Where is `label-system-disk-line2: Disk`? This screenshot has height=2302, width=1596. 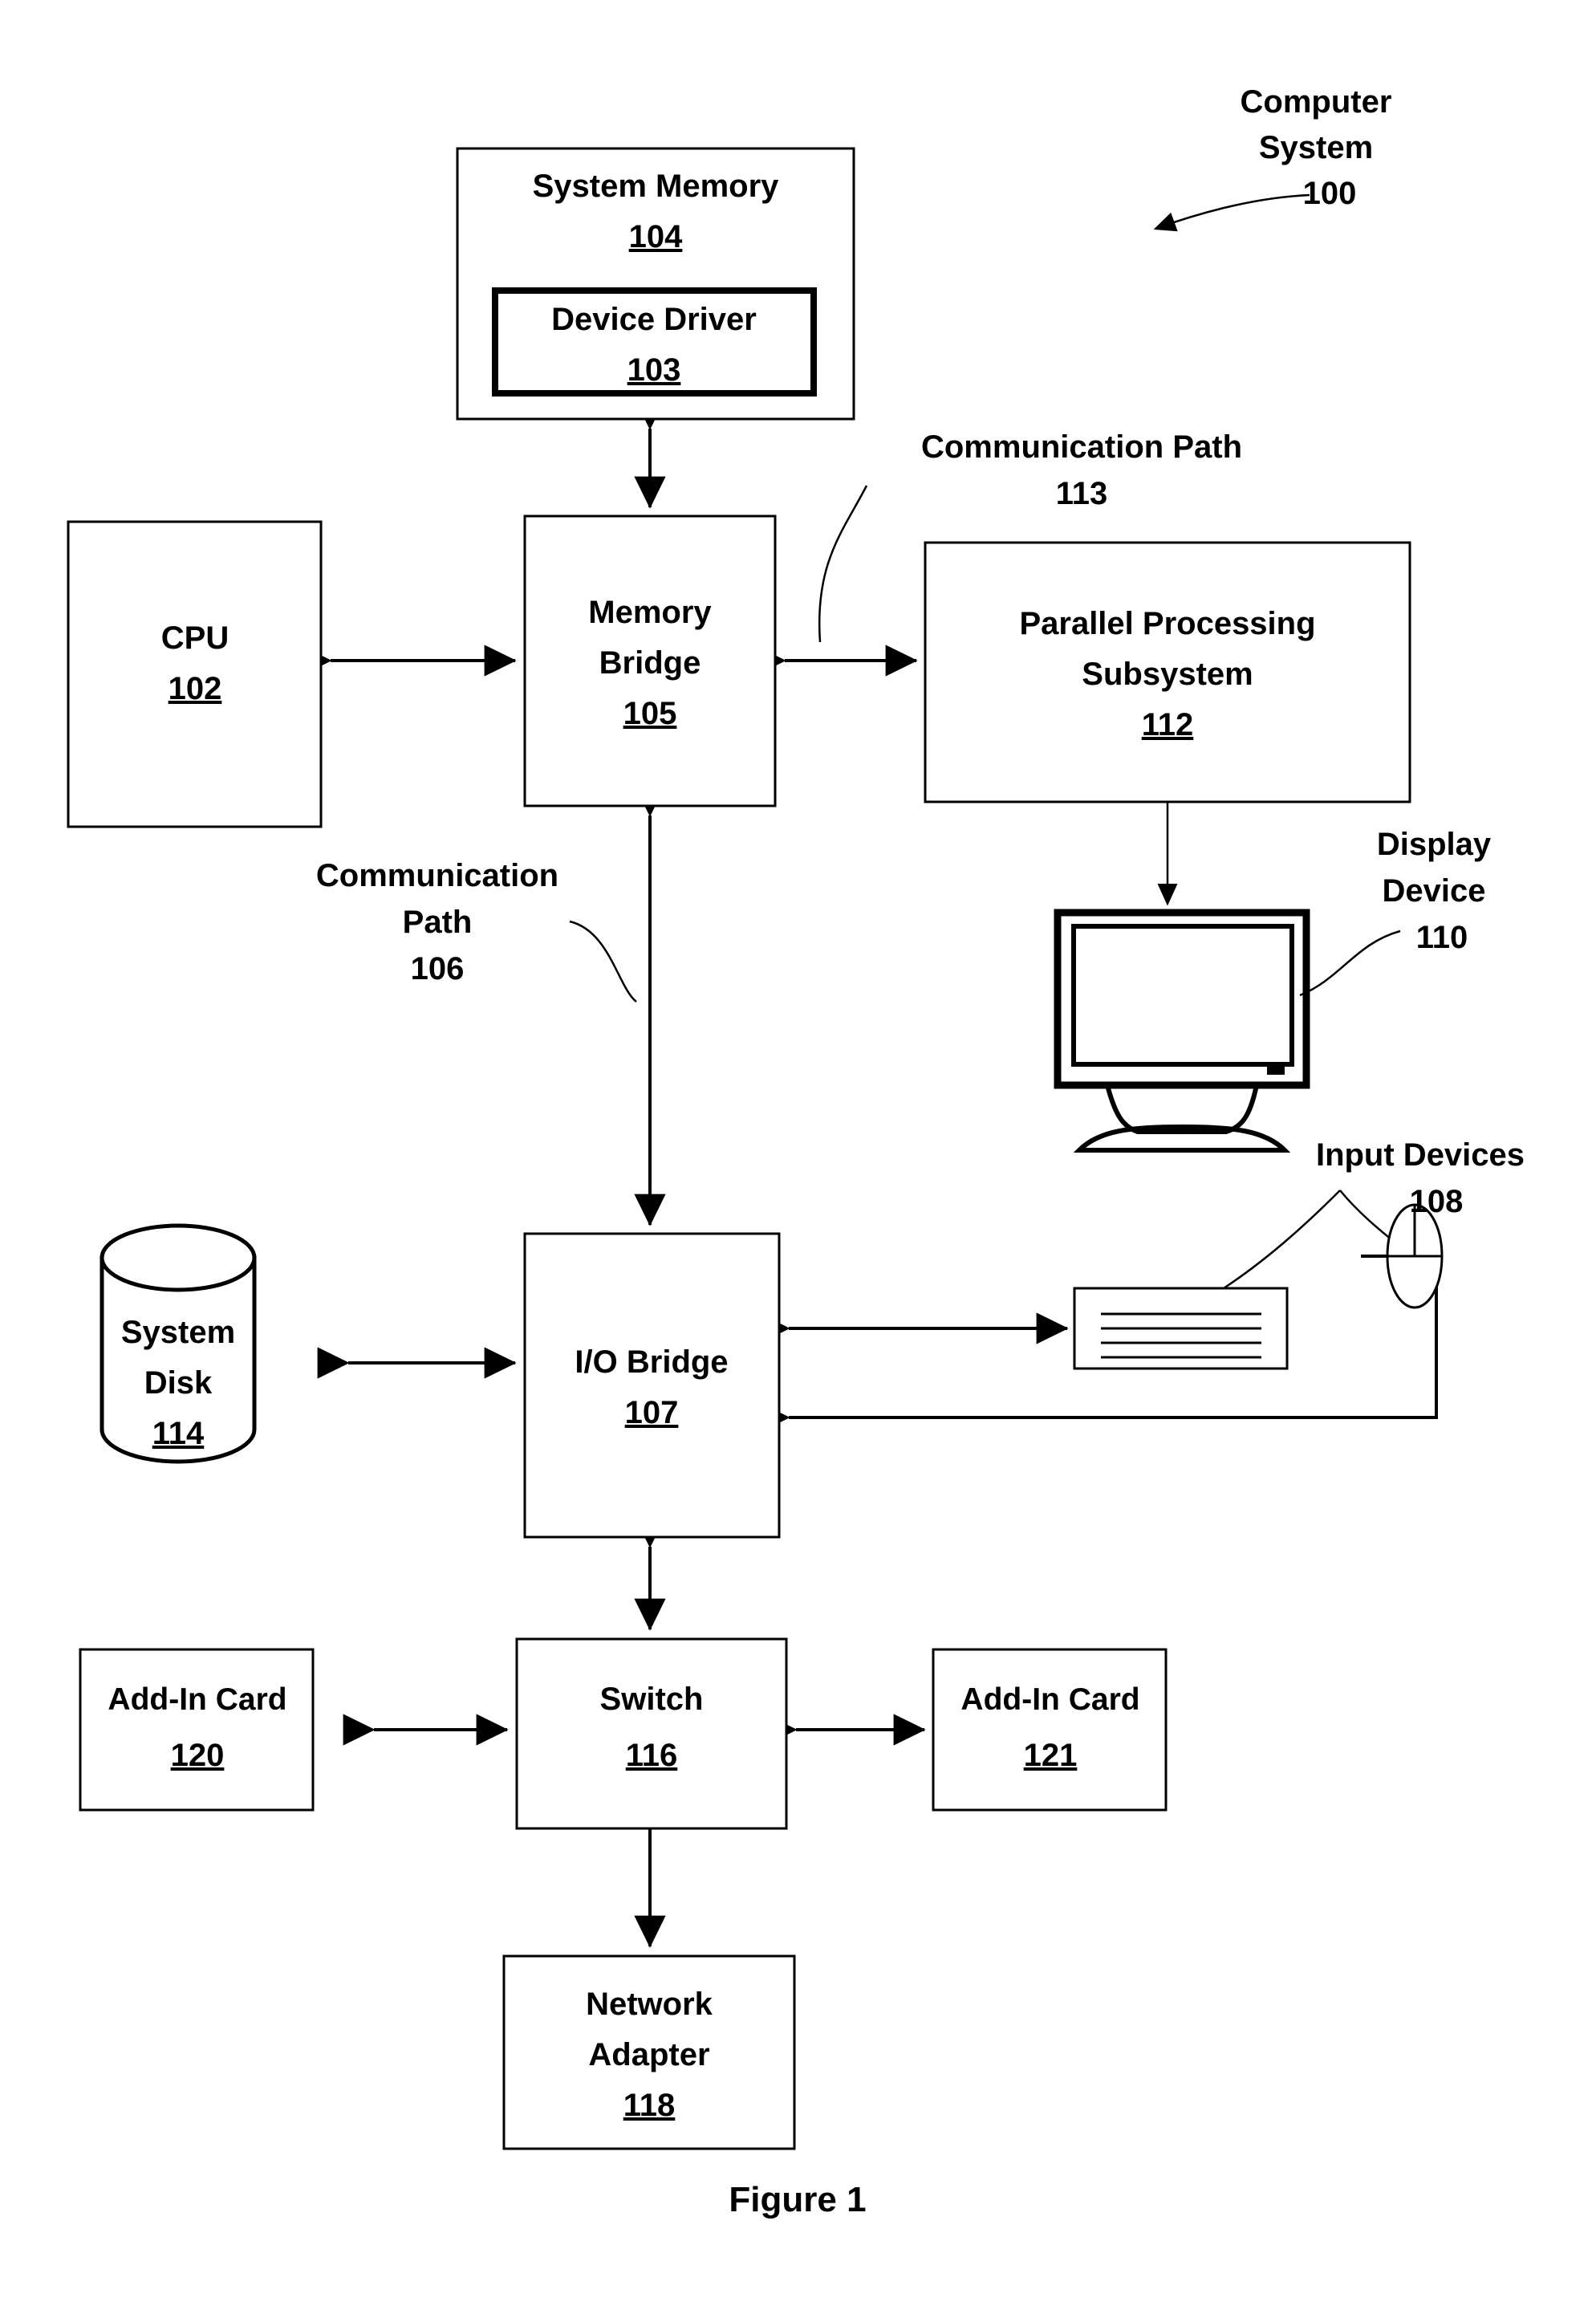
label-system-disk-line2: Disk is located at coordinates (179, 1383).